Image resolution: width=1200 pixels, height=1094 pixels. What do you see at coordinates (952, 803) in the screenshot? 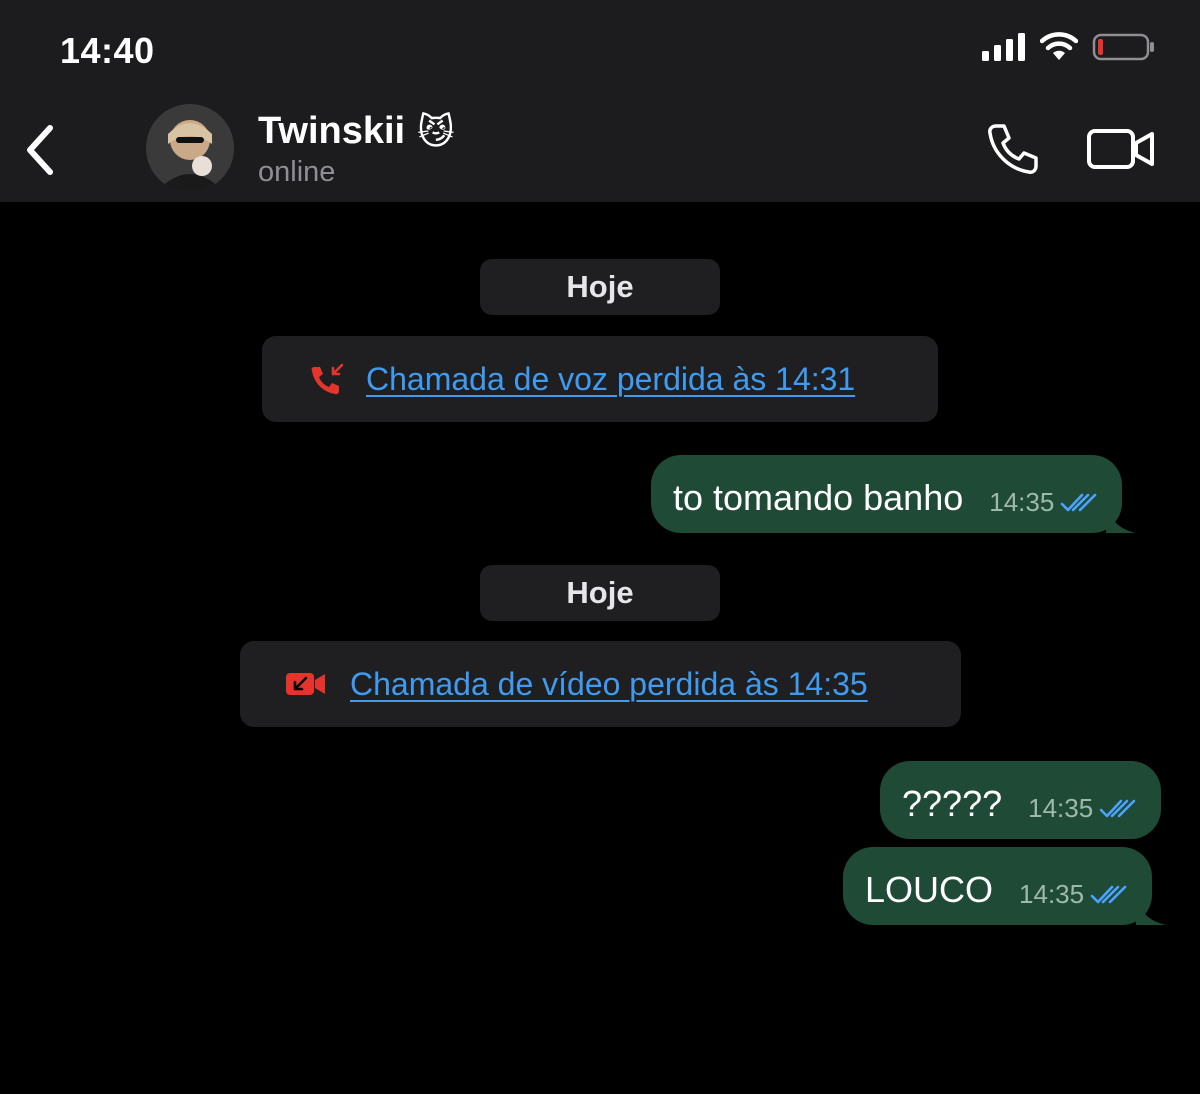
I see `message-text: ?????` at bounding box center [952, 803].